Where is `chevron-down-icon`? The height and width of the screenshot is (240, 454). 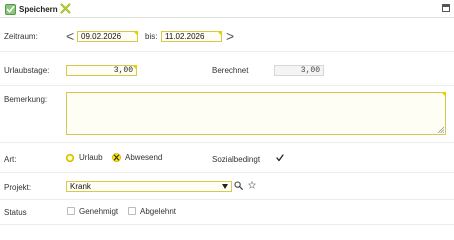
chevron-down-icon is located at coordinates (225, 186).